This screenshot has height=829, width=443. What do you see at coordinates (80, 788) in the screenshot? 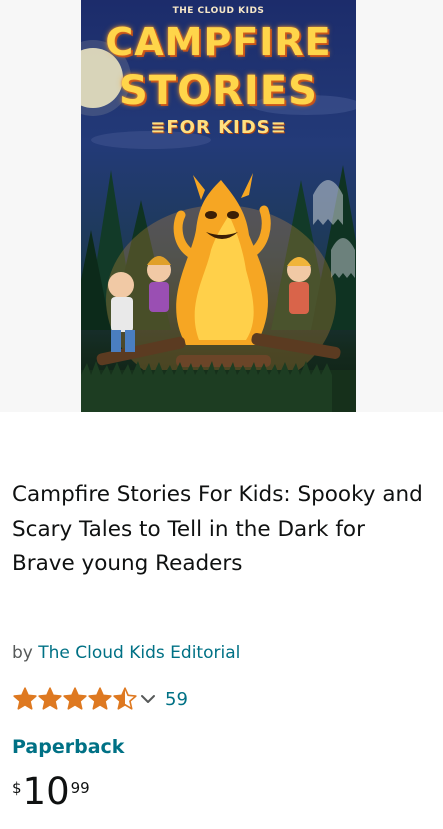
I see `price-fraction: 99` at bounding box center [80, 788].